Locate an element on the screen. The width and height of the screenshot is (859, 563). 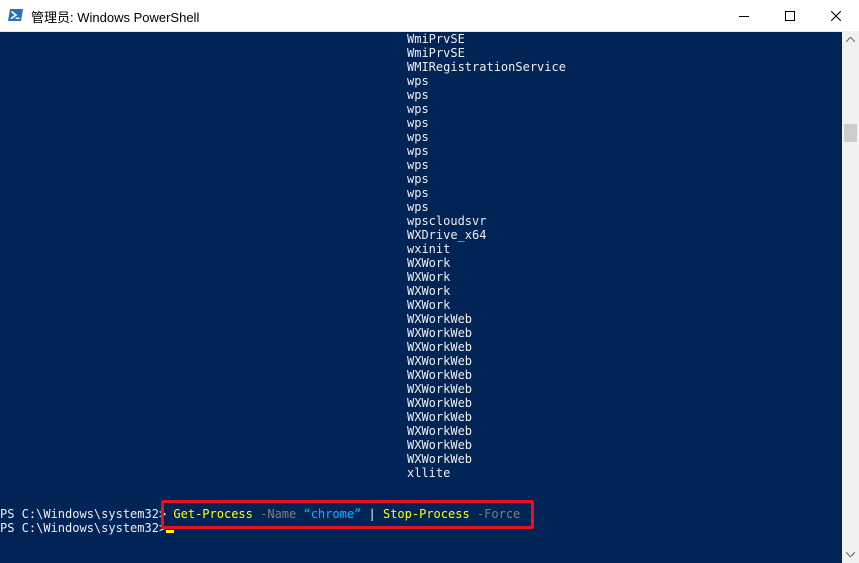
scroll-up-button is located at coordinates (850, 39).